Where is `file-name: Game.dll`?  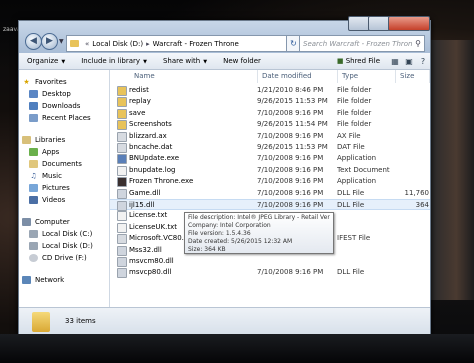
file-name: Game.dll is located at coordinates (145, 192).